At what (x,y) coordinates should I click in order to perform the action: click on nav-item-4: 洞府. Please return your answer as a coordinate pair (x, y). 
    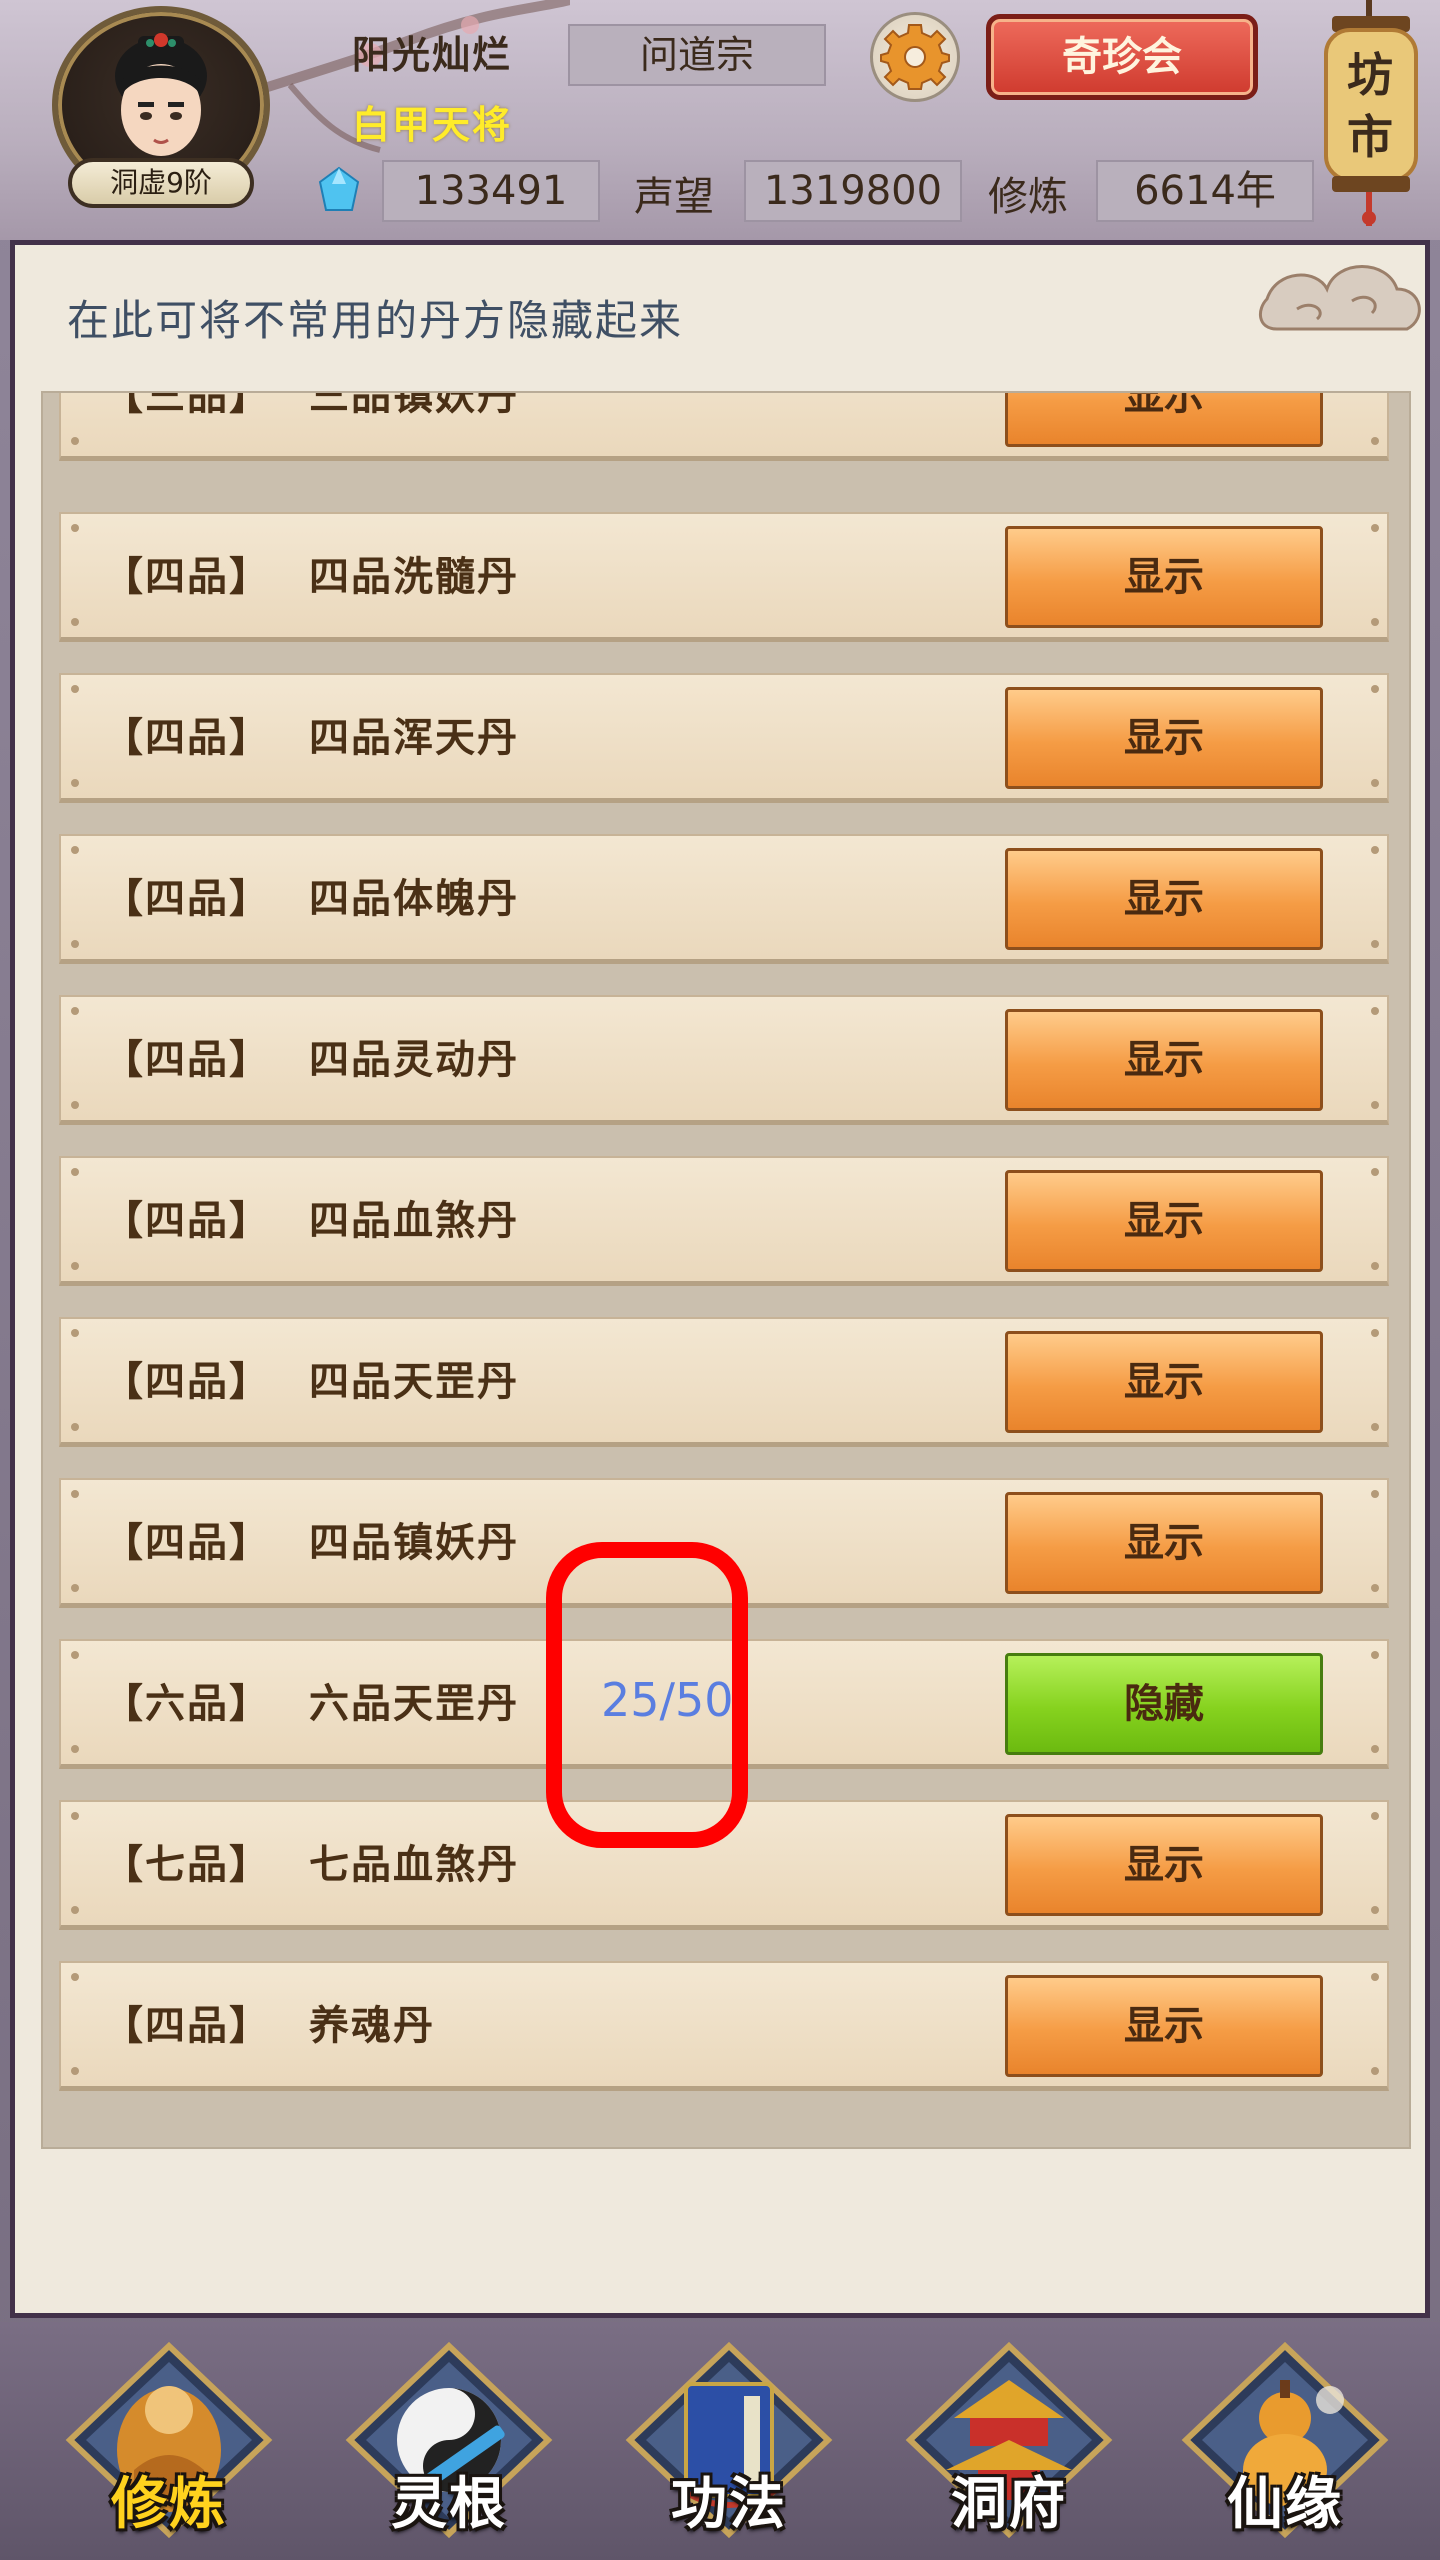
    Looking at the image, I should click on (1009, 2446).